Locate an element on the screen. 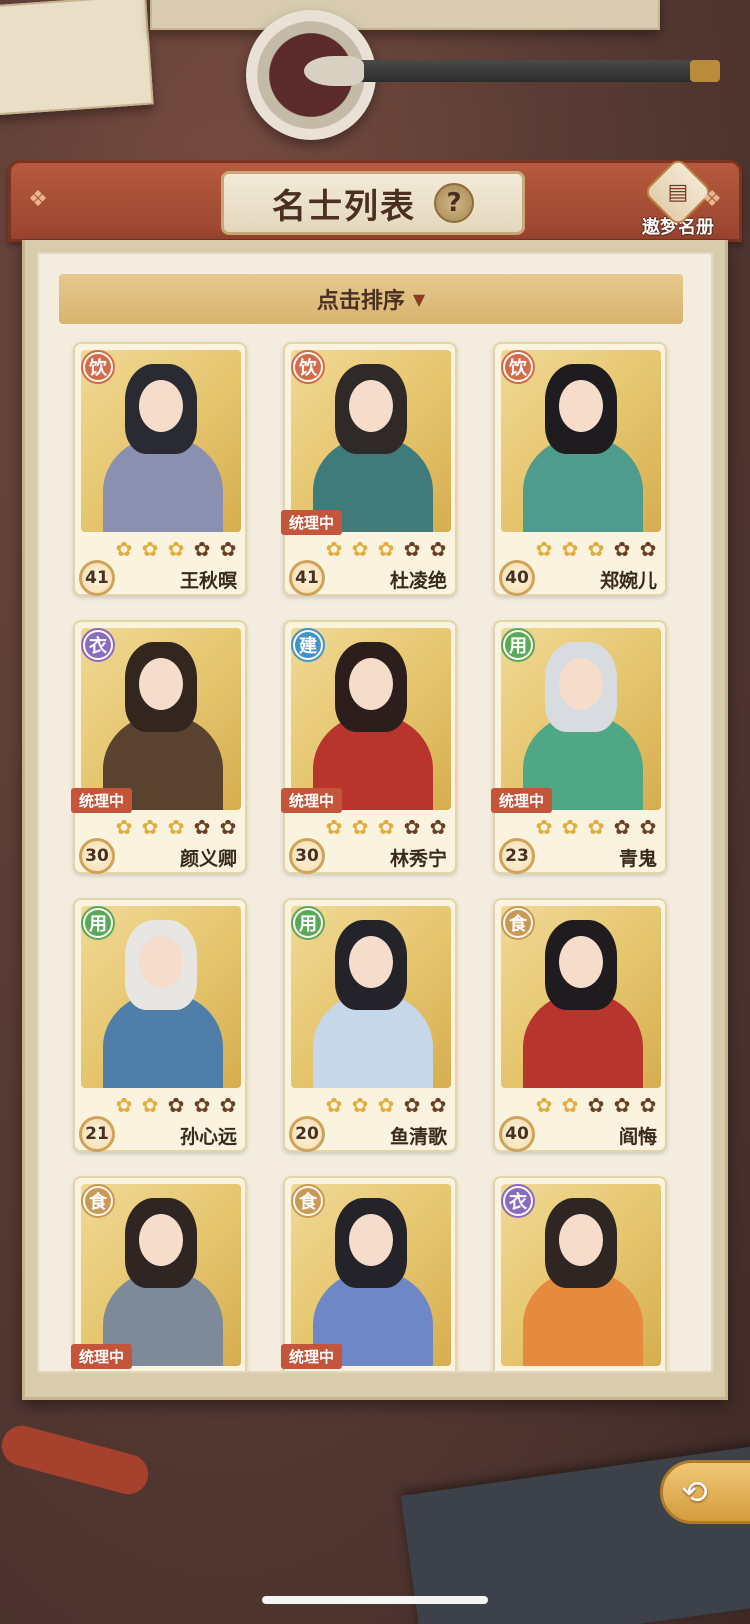 The width and height of the screenshot is (750, 1624). help-button: ? is located at coordinates (454, 203).